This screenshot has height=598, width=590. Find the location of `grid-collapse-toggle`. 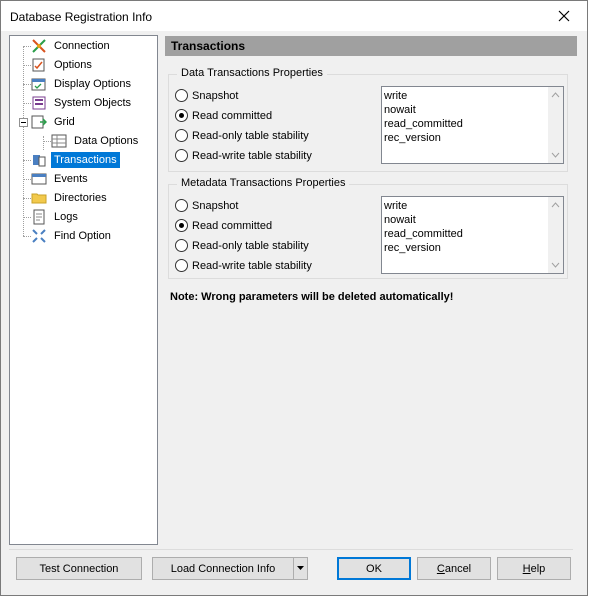

grid-collapse-toggle is located at coordinates (23, 122).